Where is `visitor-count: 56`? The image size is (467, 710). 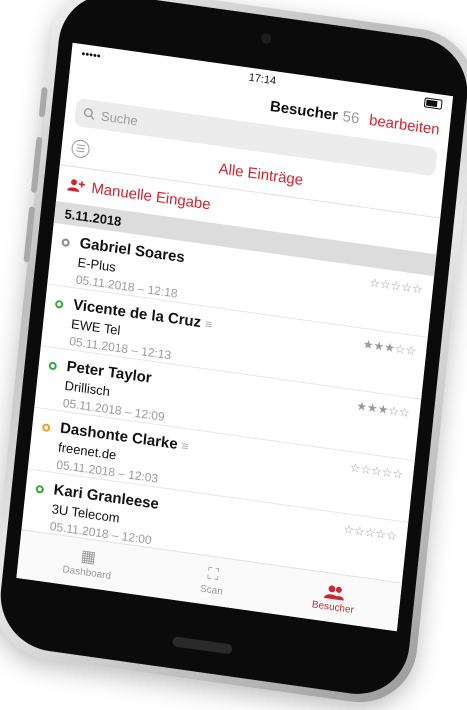
visitor-count: 56 is located at coordinates (351, 117).